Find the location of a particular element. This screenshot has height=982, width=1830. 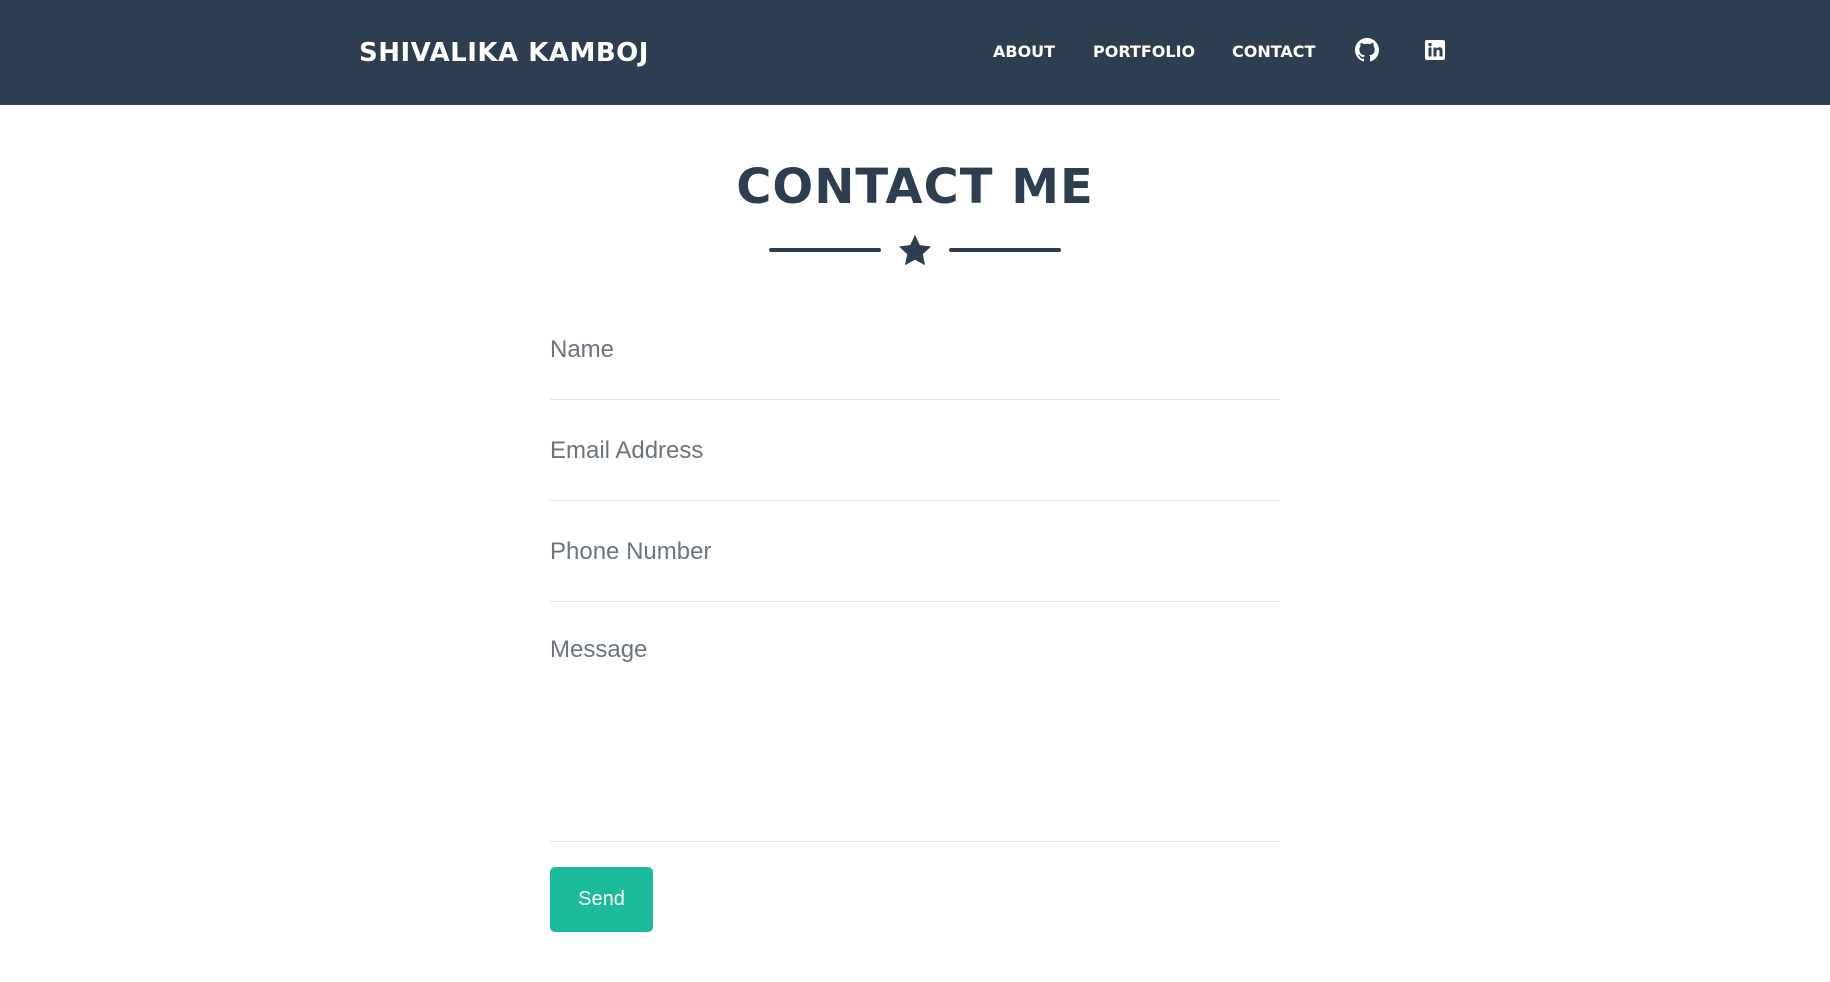

divider-line-left is located at coordinates (825, 250).